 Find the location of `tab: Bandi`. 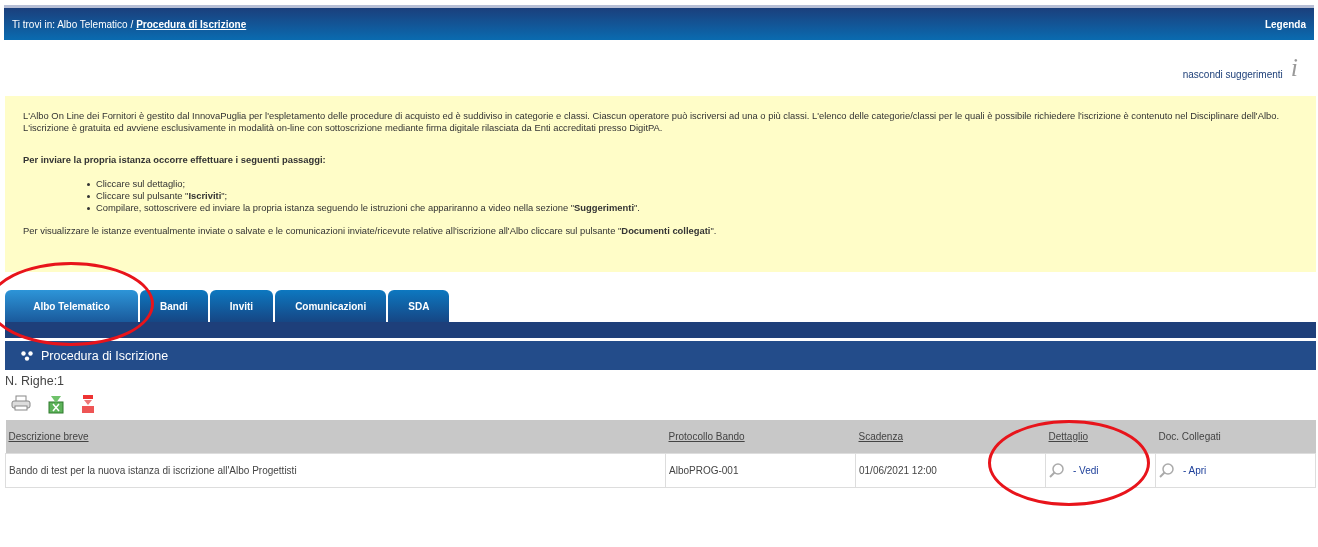

tab: Bandi is located at coordinates (174, 306).